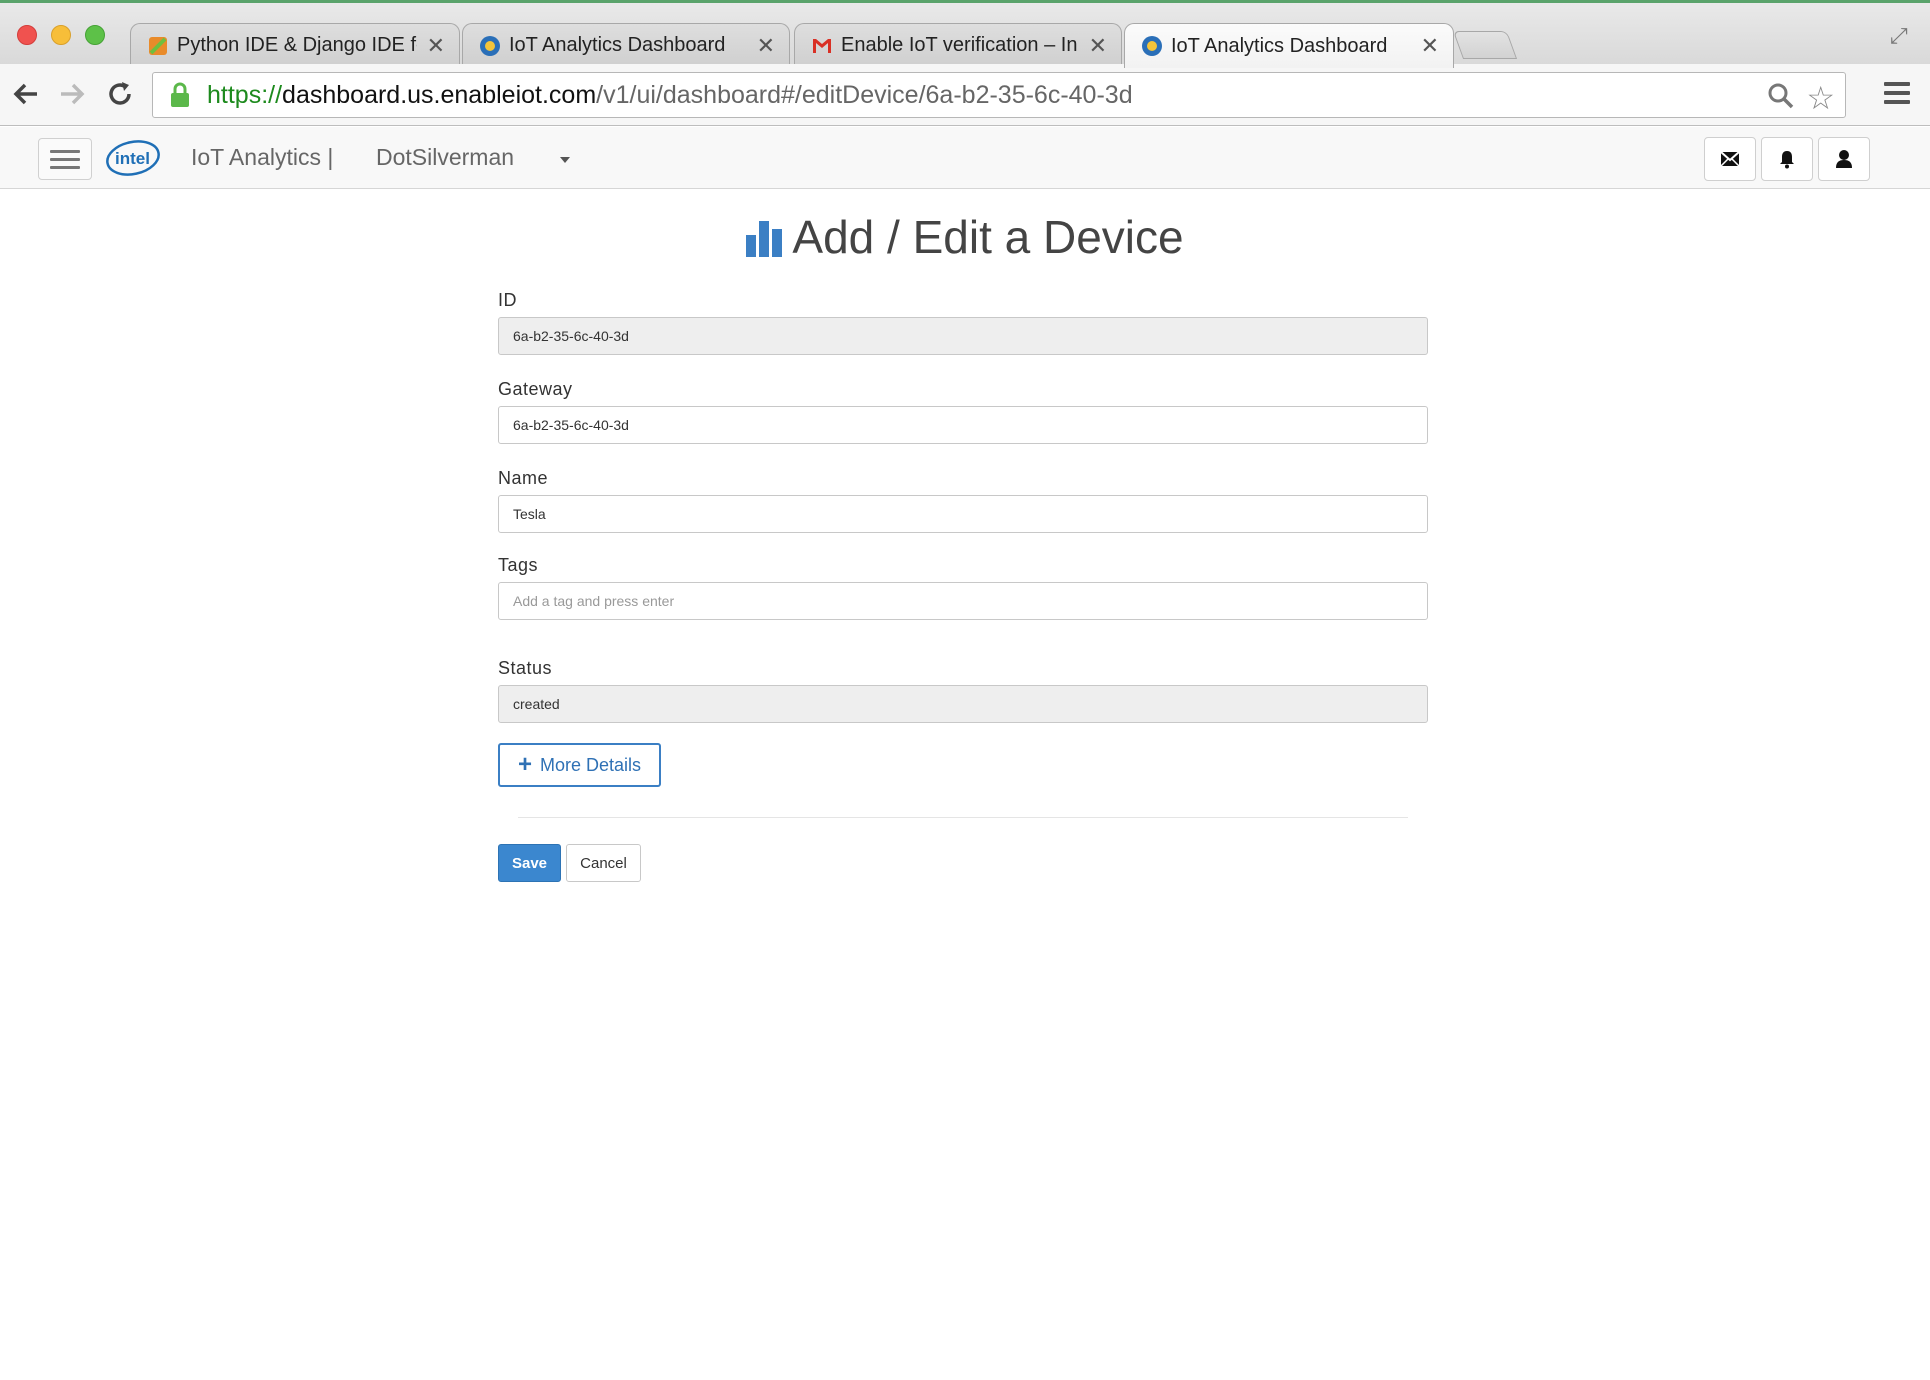 Image resolution: width=1930 pixels, height=1380 pixels. Describe the element at coordinates (245, 94) in the screenshot. I see `url-scheme: https://` at that location.